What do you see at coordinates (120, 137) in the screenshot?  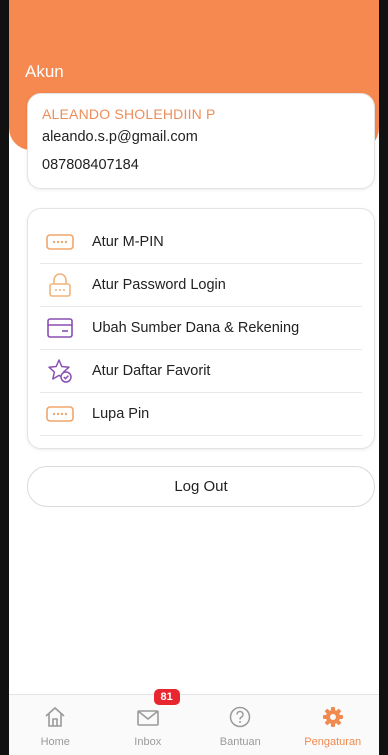 I see `account-email: aleando.s.p@gmail.com` at bounding box center [120, 137].